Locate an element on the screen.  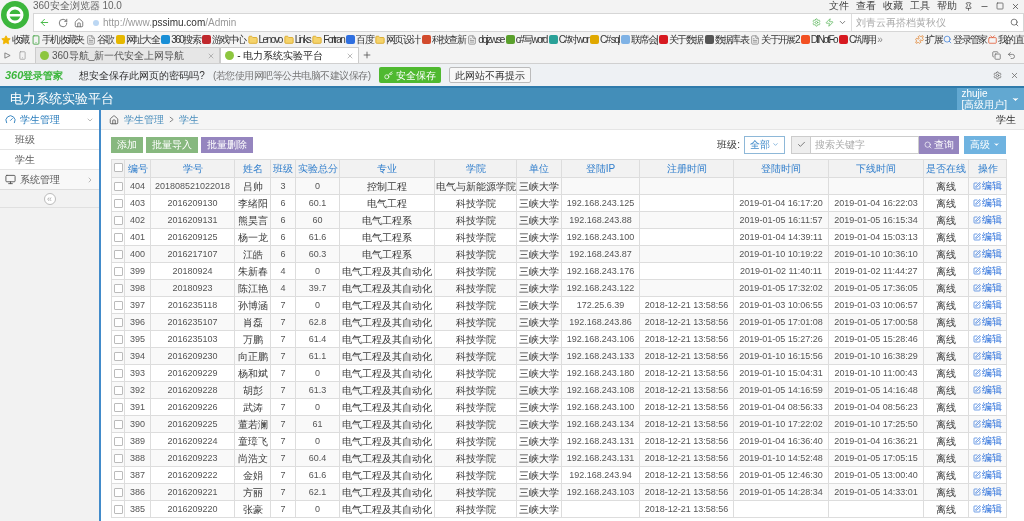
menu-item: 文件 is located at coordinates (839, 6).